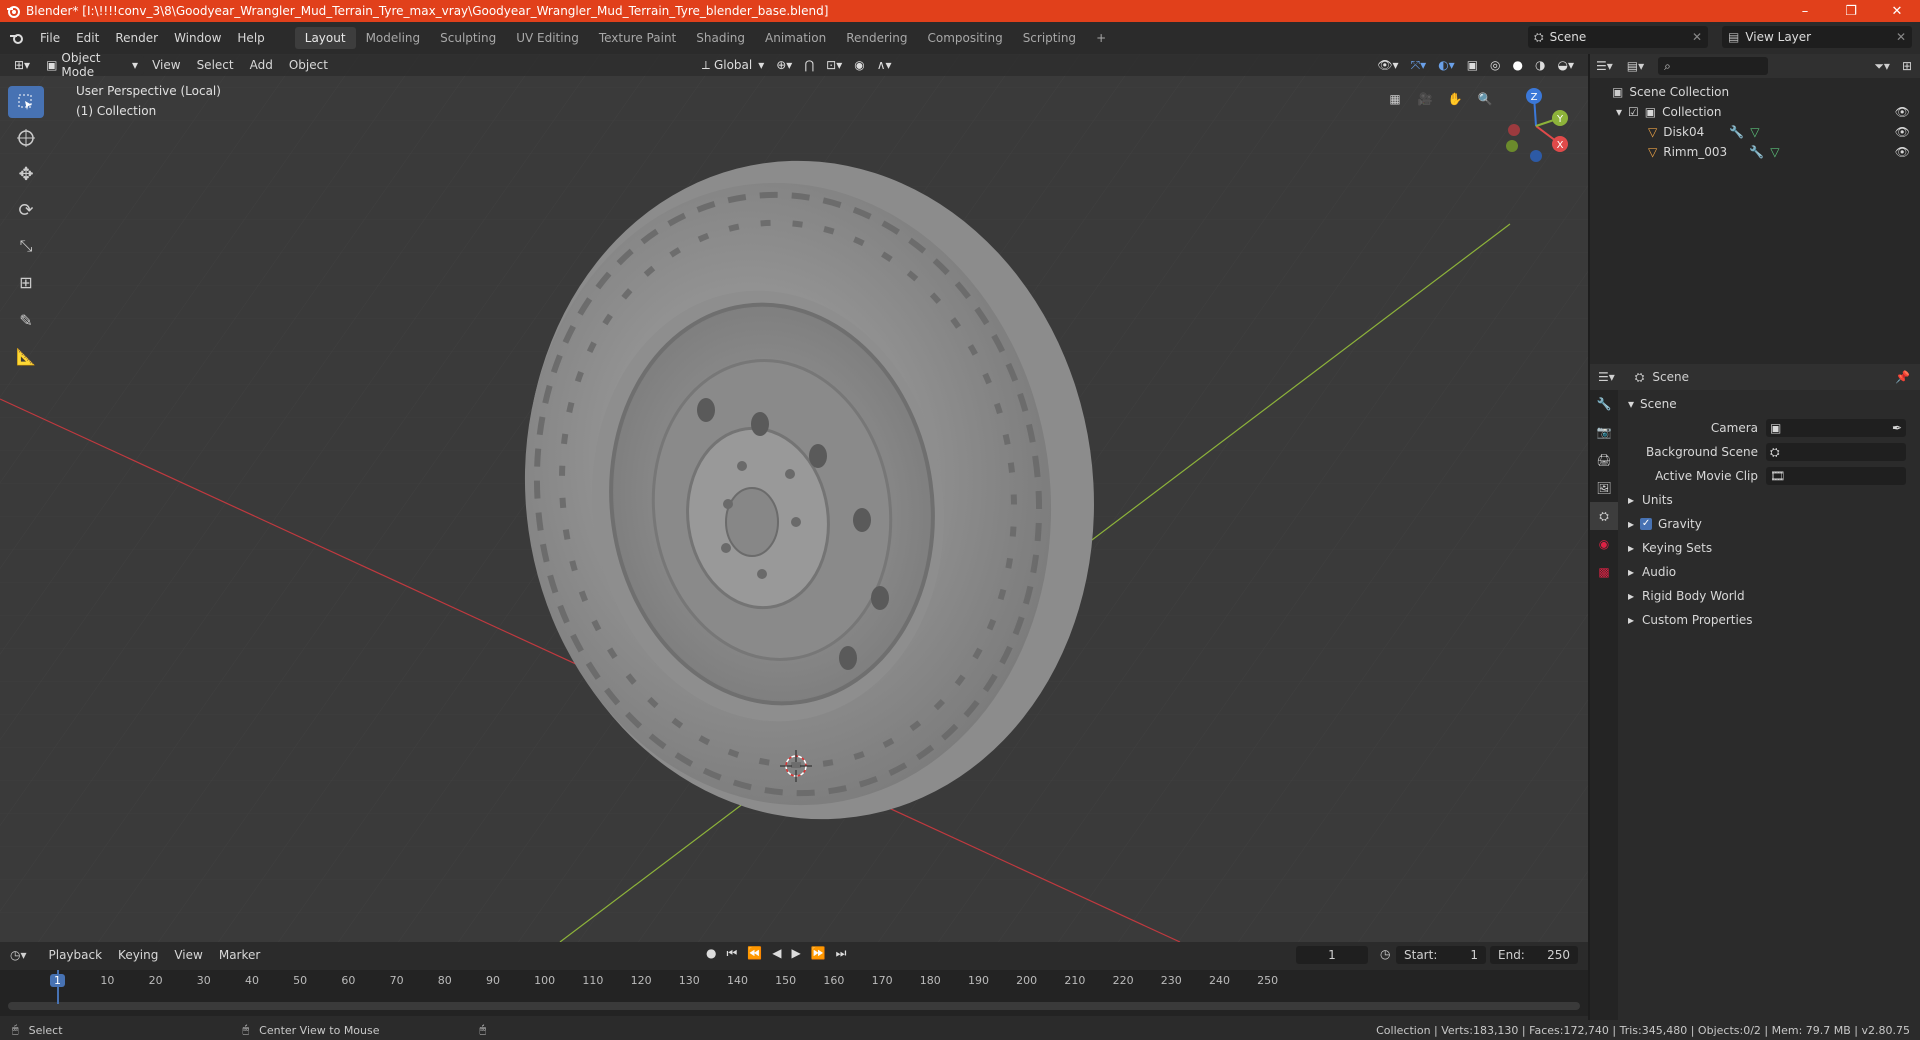 The height and width of the screenshot is (1040, 1920). Describe the element at coordinates (1755, 112) in the screenshot. I see `outliner-collection: ▾ ☑ ▣ Collection 👁` at that location.